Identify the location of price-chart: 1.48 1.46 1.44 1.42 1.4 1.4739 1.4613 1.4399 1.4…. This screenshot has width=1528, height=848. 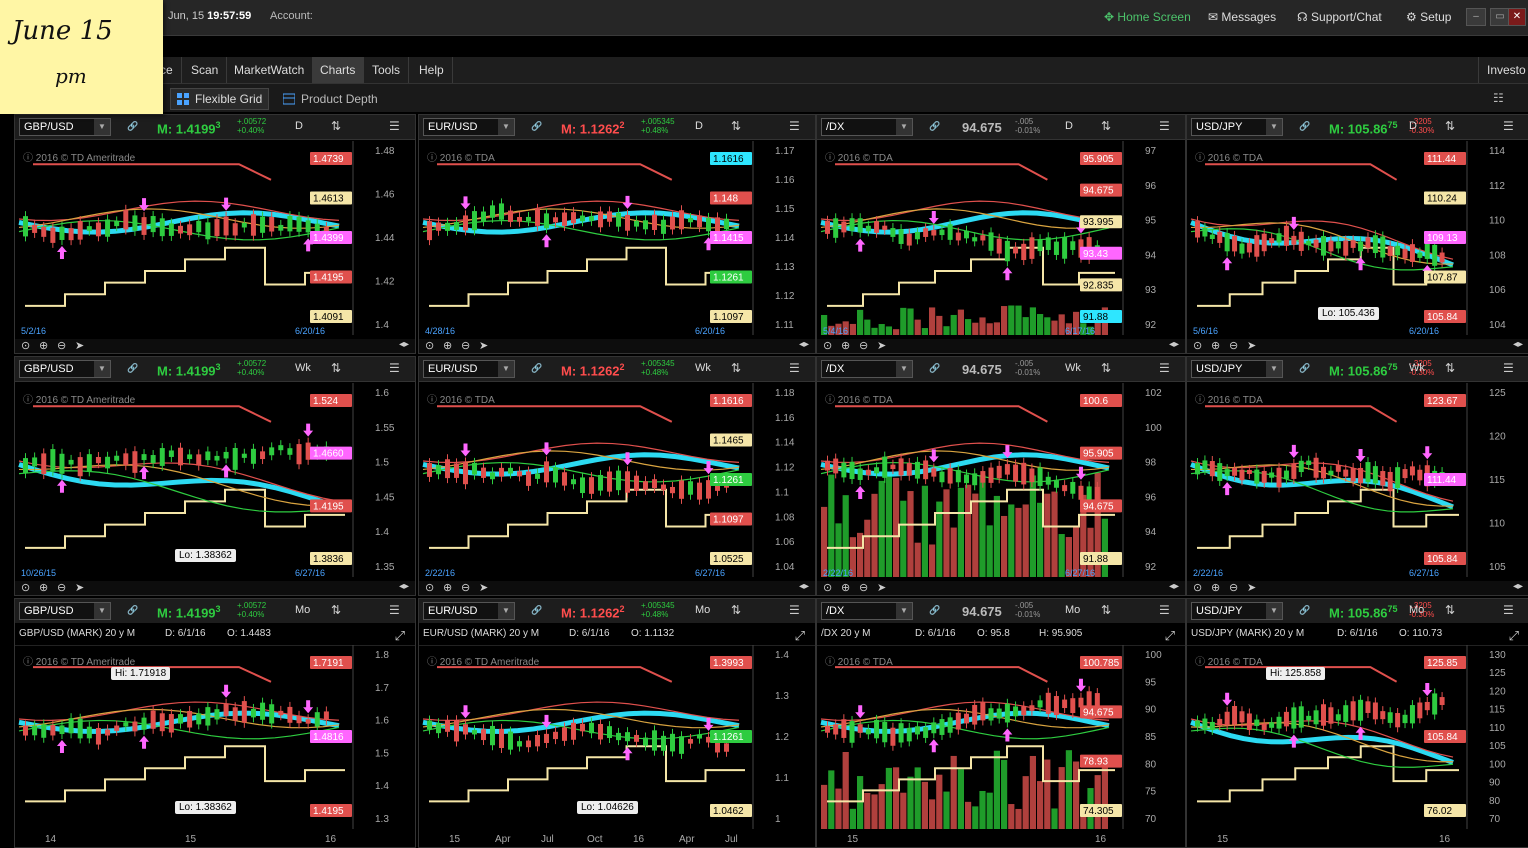
(215, 247).